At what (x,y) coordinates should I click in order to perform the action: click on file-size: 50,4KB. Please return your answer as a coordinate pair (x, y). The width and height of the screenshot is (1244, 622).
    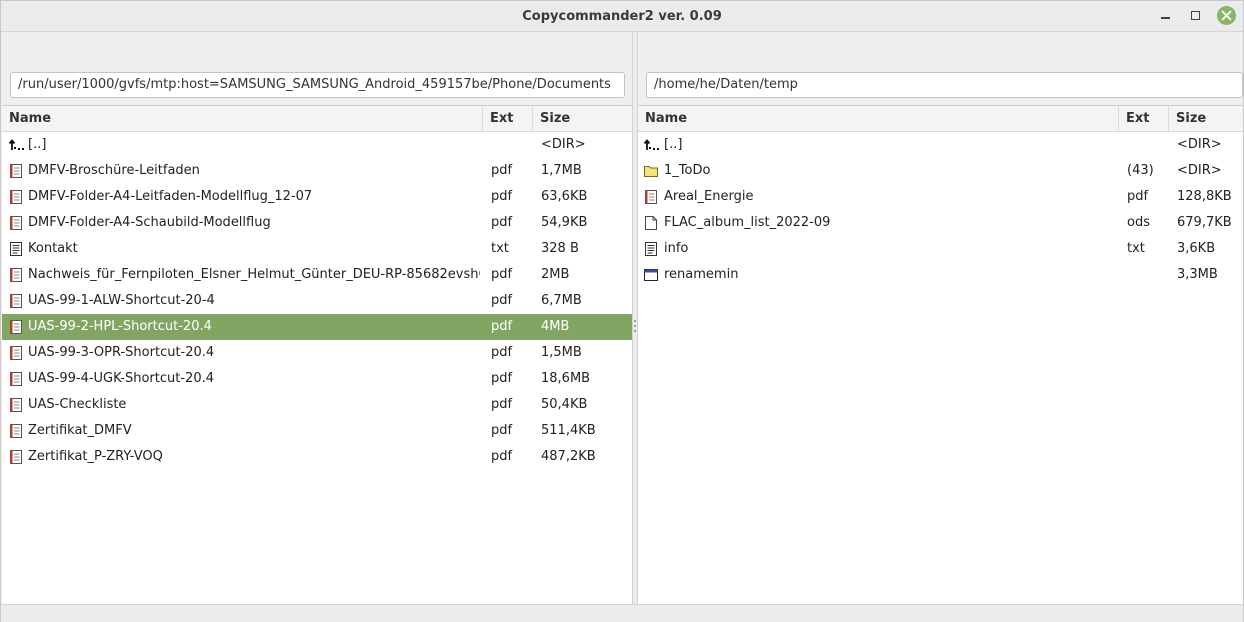
    Looking at the image, I should click on (564, 404).